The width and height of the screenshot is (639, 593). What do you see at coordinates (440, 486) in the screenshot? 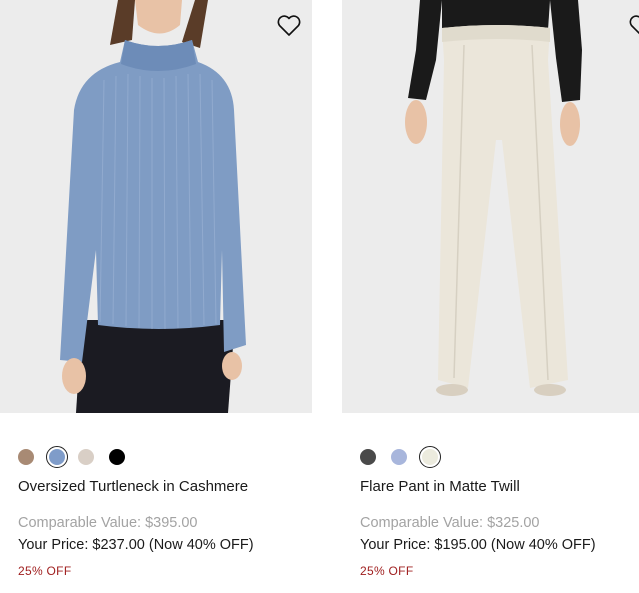
I see `product-name: Flare Pant in Matte Twill` at bounding box center [440, 486].